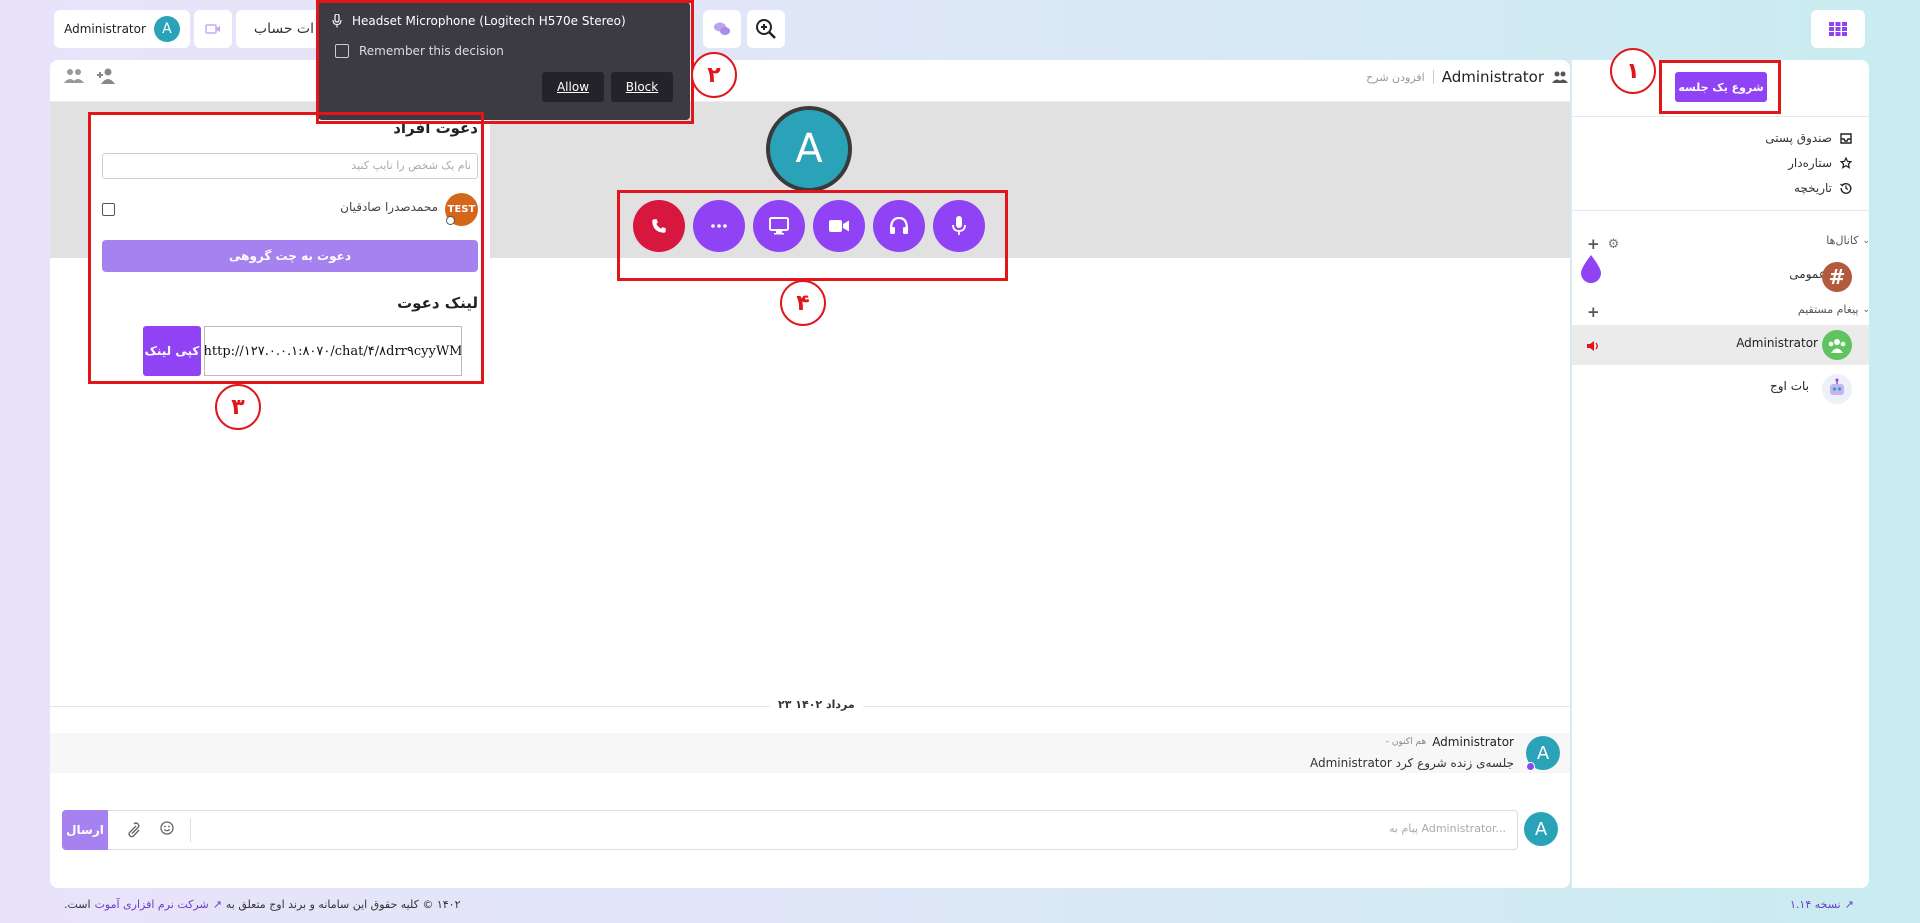 This screenshot has height=923, width=1920. I want to click on star-icon, so click(1846, 163).